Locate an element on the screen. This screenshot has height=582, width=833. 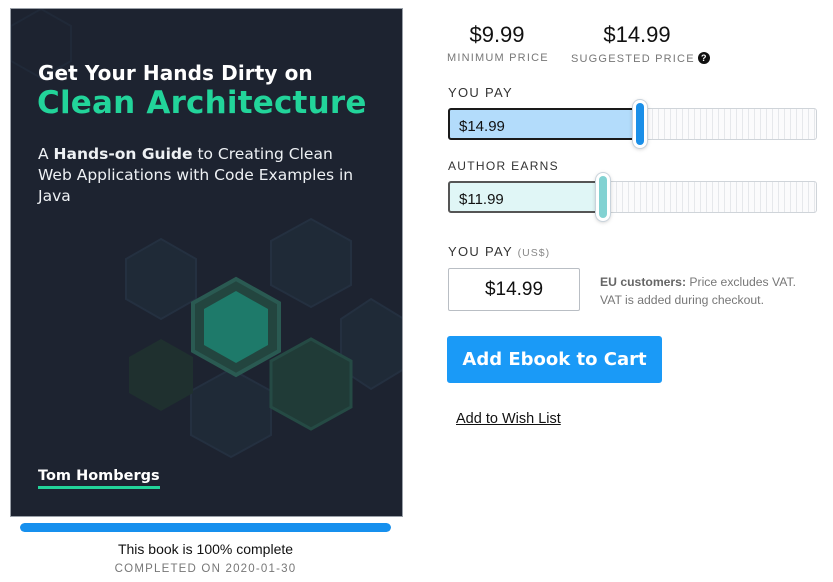
author-earns-slider-knob is located at coordinates (603, 197).